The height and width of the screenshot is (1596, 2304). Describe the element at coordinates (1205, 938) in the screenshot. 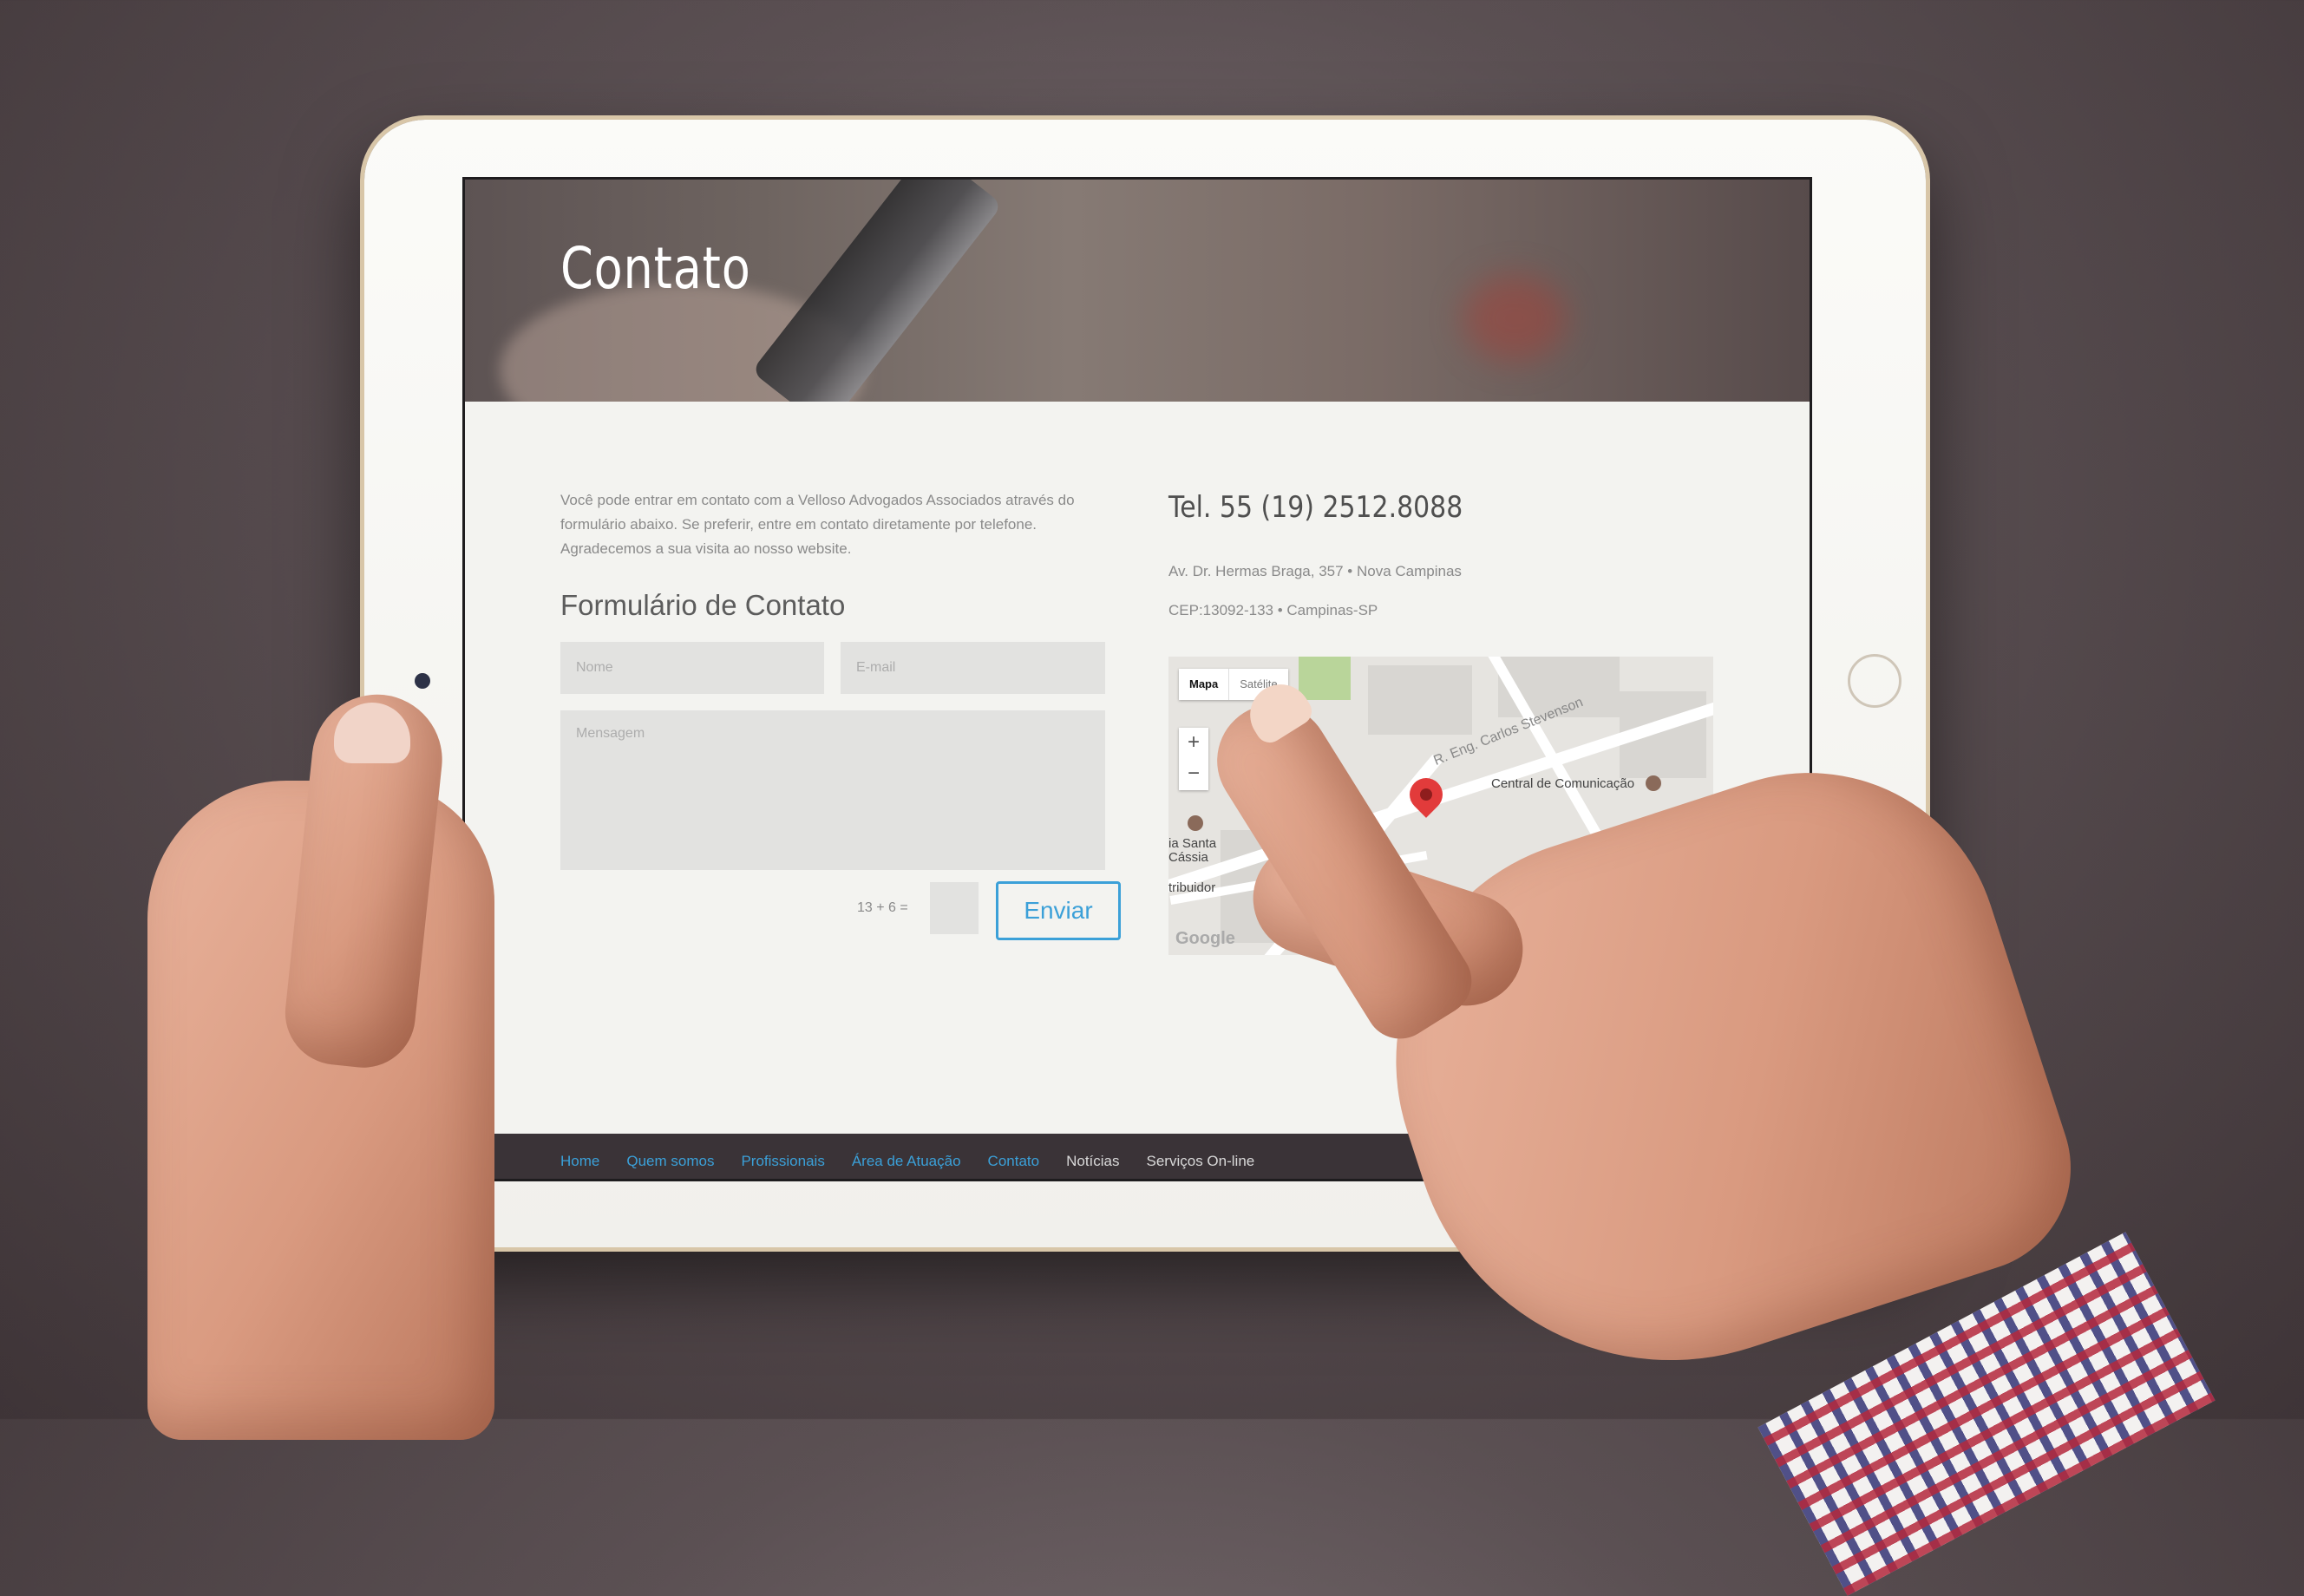

I see `google-logo: Google` at that location.